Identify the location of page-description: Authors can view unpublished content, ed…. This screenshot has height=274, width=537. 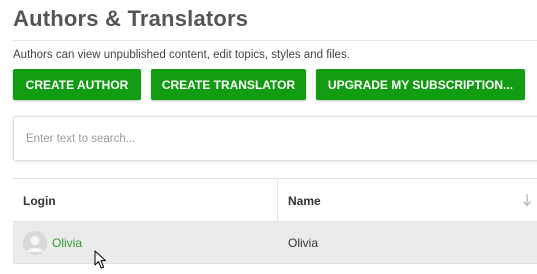
(181, 55).